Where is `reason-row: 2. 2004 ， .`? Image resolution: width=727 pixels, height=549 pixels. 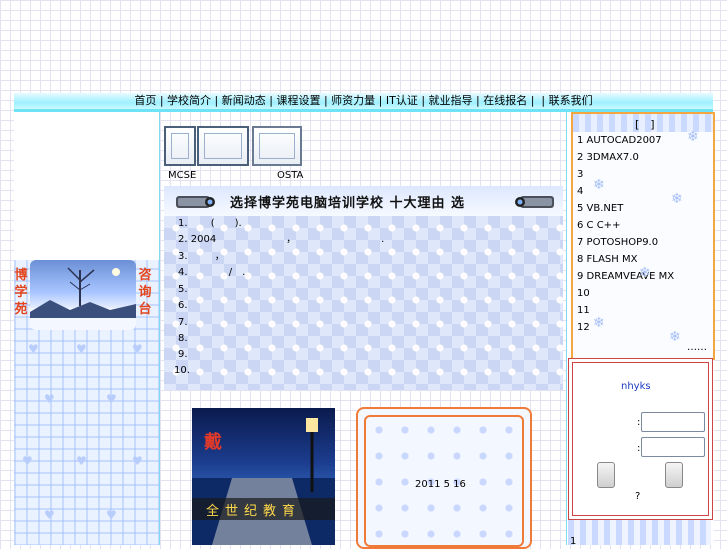 reason-row: 2. 2004 ， . is located at coordinates (281, 240).